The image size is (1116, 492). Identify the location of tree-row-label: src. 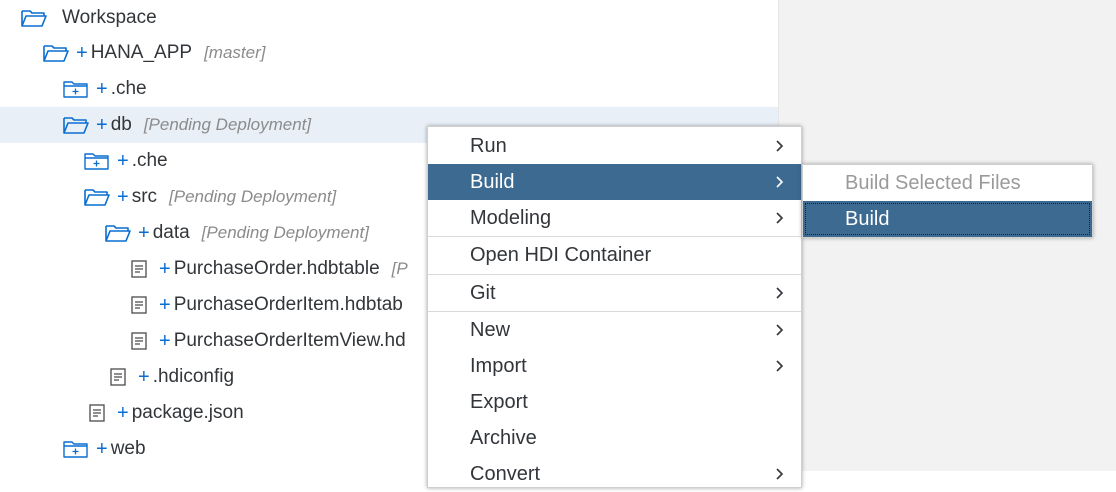
(144, 196).